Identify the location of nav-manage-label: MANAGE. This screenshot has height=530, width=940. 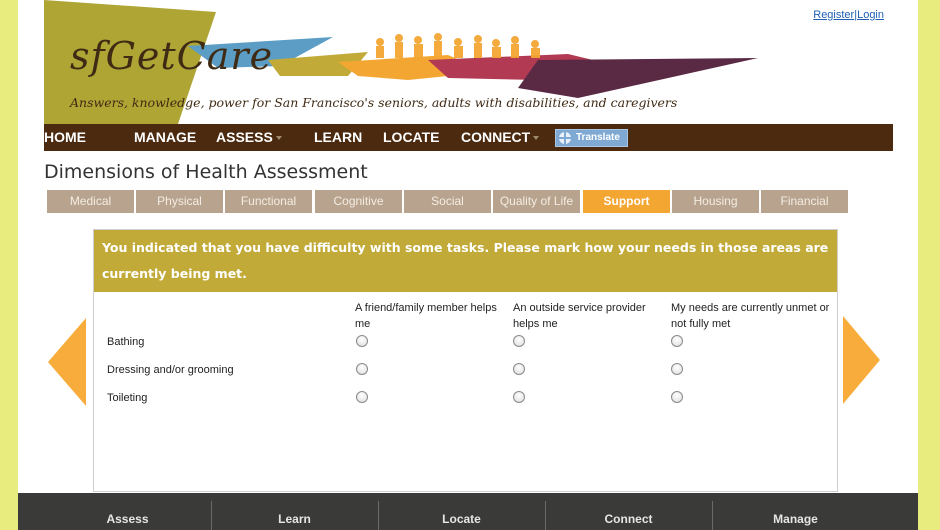
(165, 137).